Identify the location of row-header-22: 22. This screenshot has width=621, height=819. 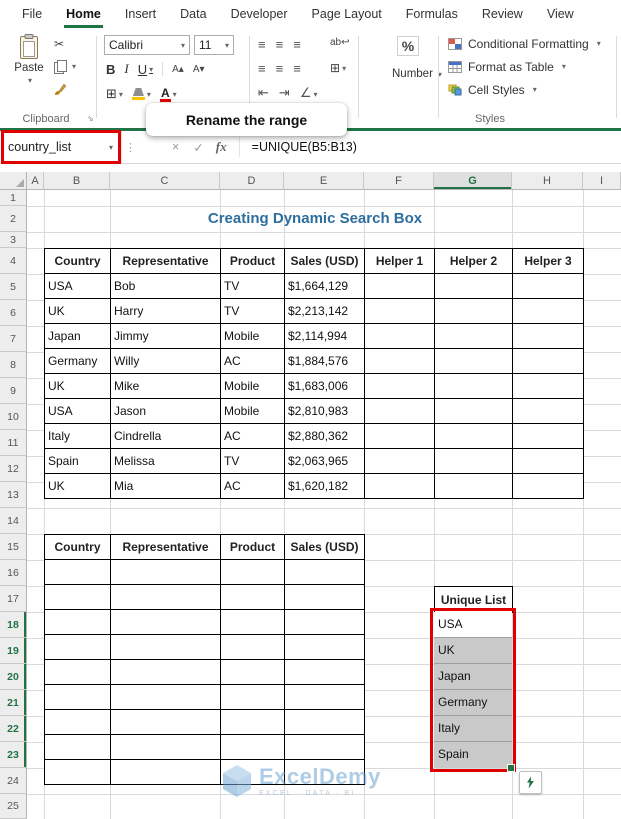
(13, 729).